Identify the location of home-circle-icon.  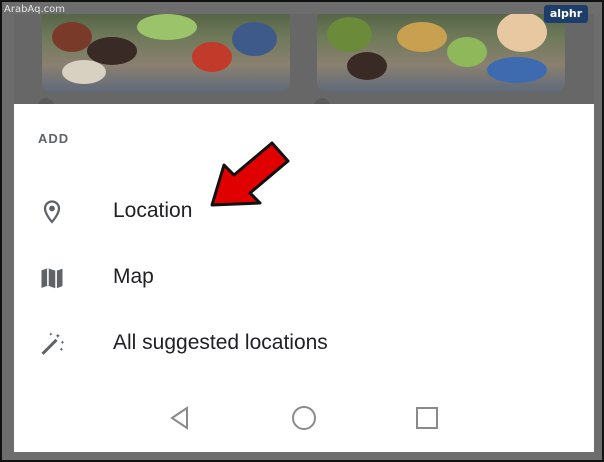
(304, 418).